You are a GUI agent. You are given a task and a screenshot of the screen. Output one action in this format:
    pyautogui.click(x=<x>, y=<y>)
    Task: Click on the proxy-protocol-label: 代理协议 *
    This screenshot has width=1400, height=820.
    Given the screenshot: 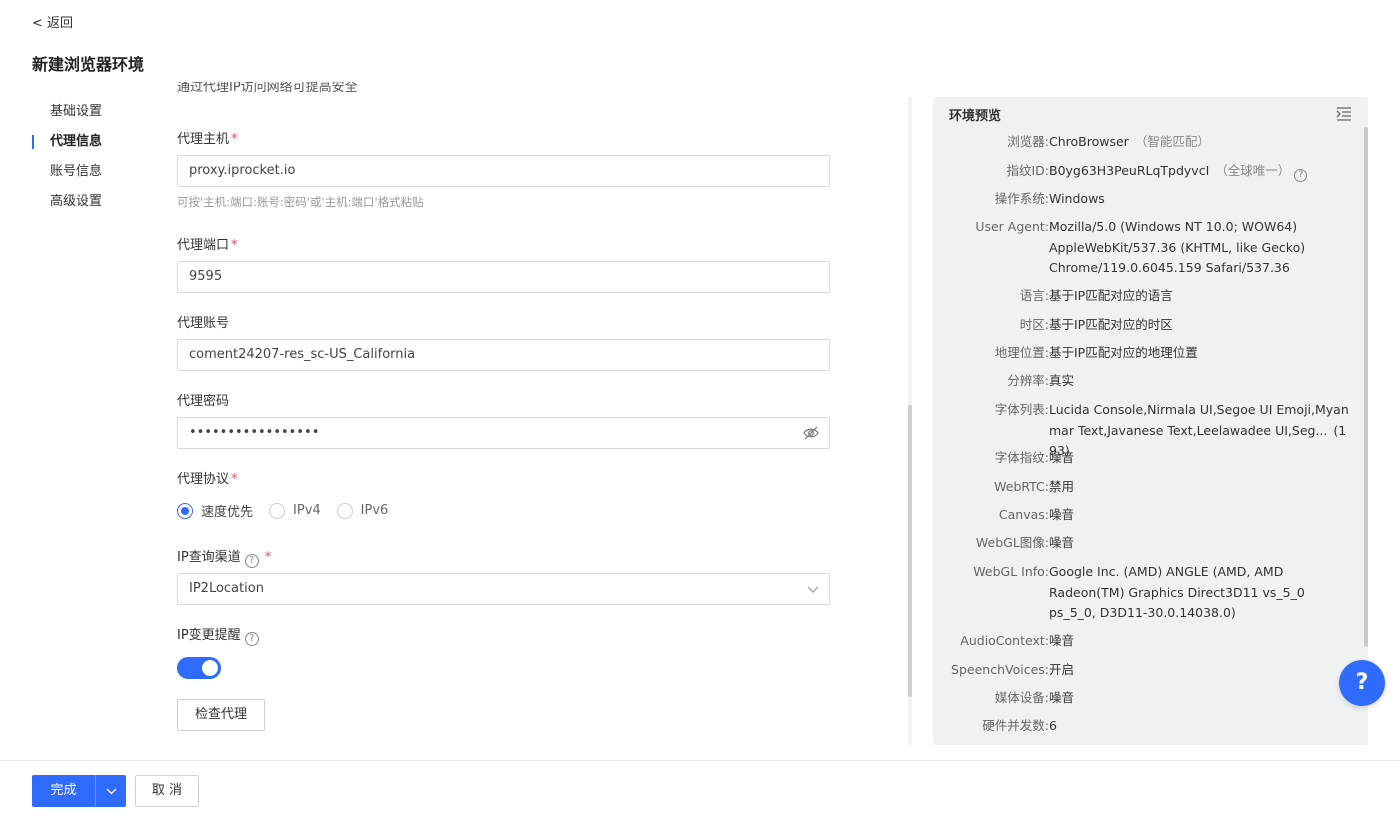 What is the action you would take?
    pyautogui.click(x=207, y=479)
    